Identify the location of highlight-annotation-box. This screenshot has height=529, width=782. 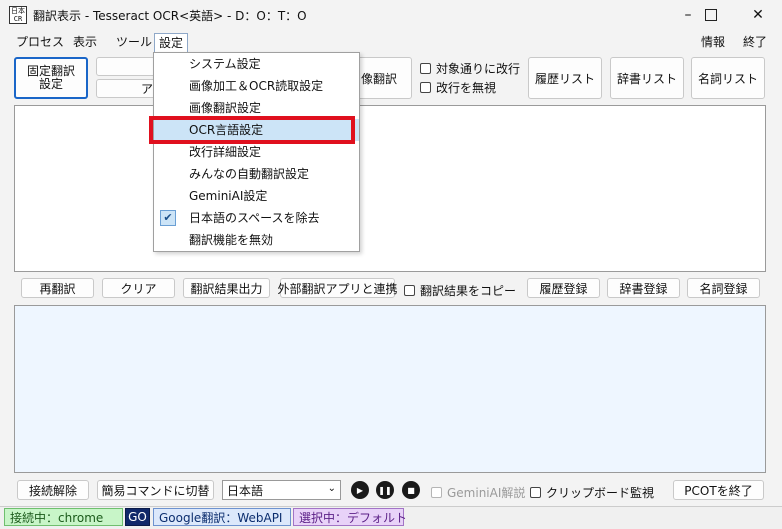
(252, 130).